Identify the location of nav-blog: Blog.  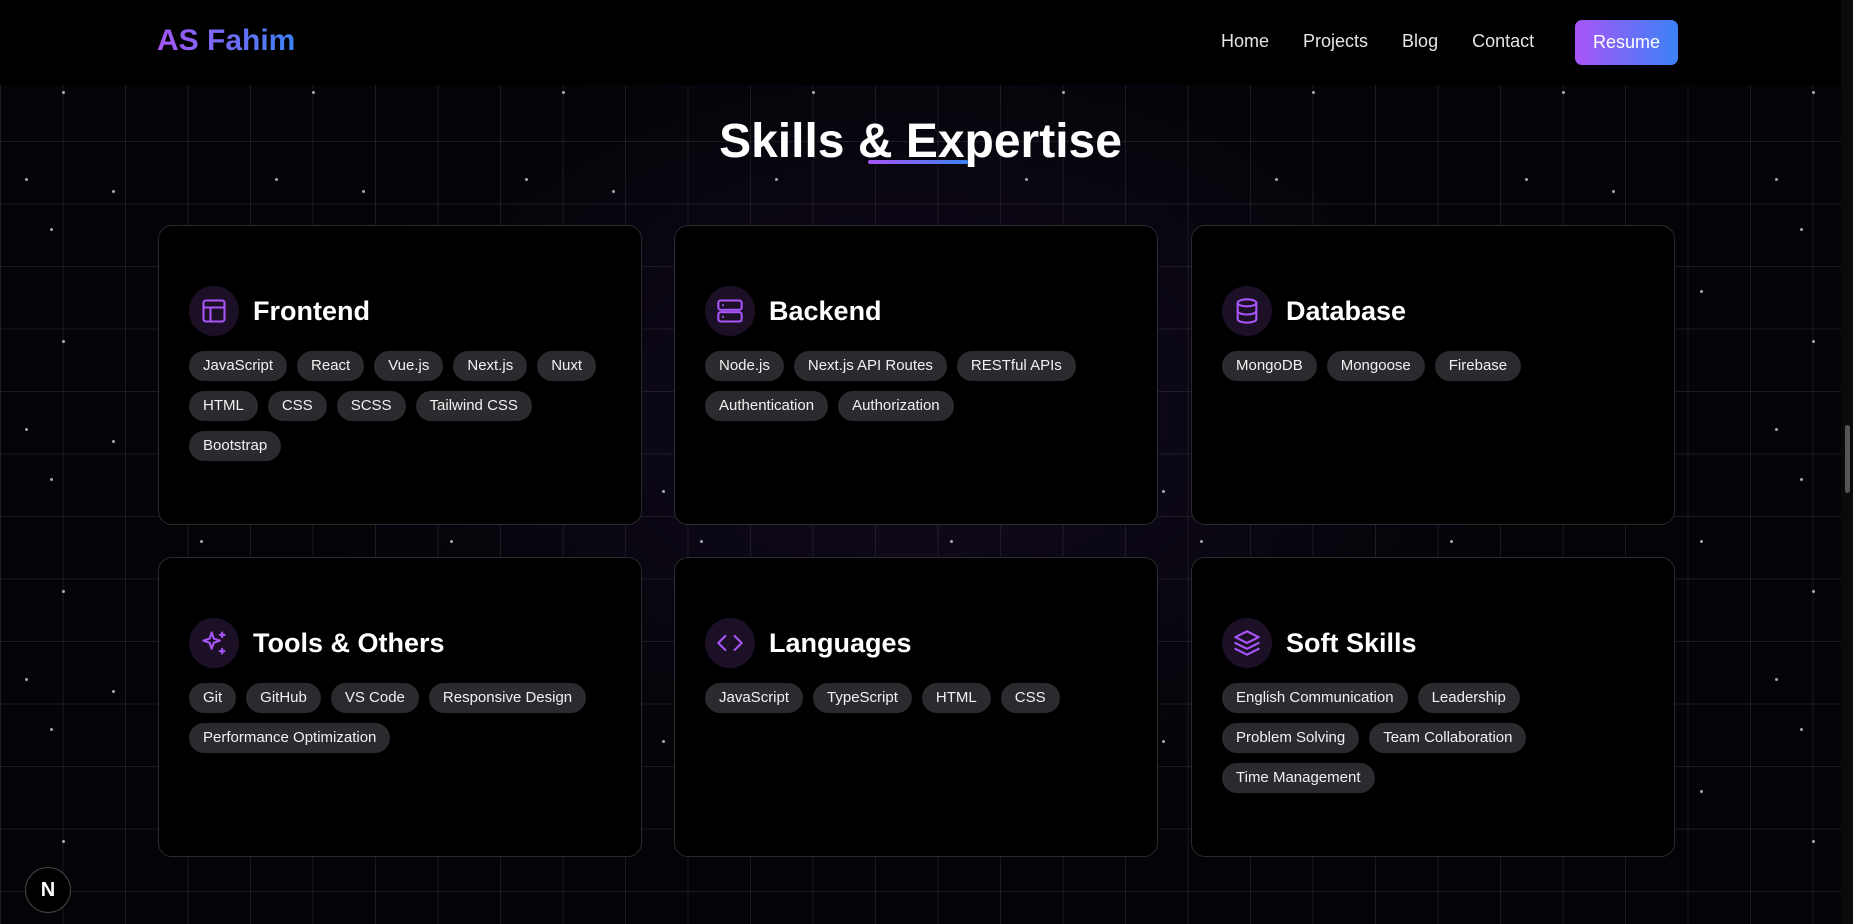
(1420, 41).